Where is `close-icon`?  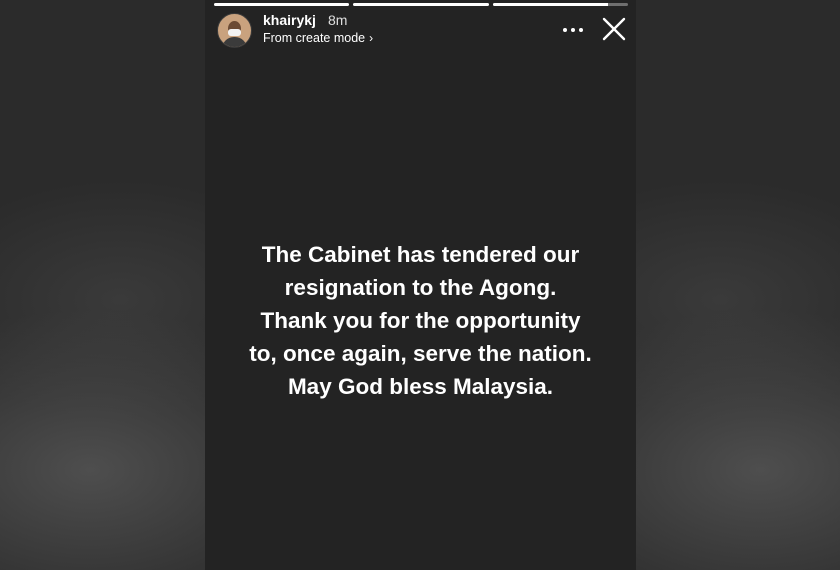
close-icon is located at coordinates (614, 29).